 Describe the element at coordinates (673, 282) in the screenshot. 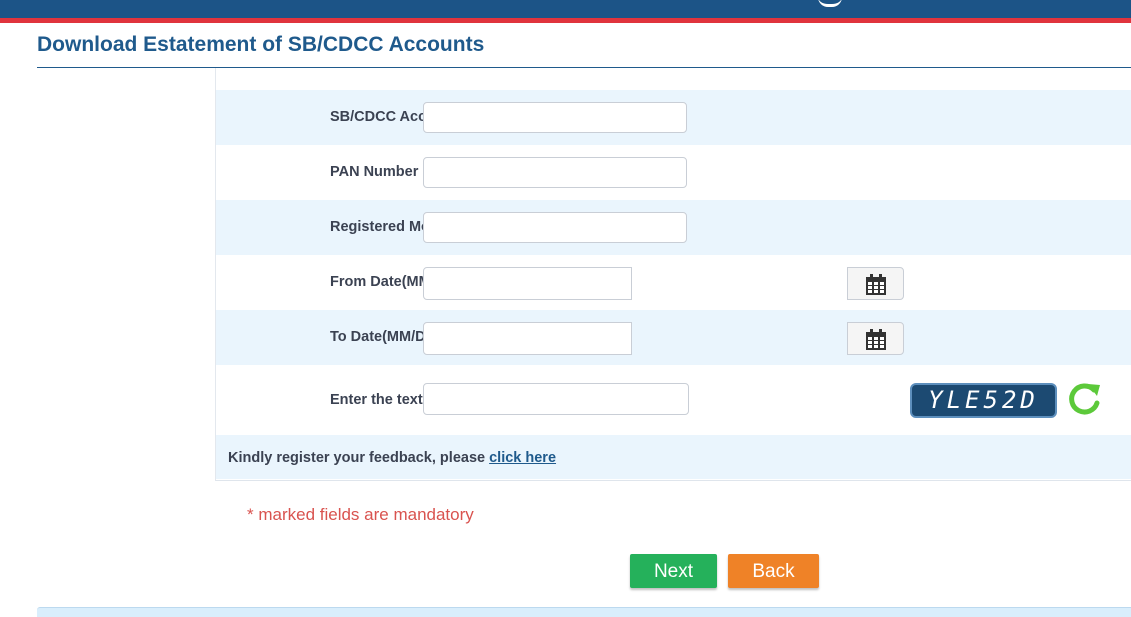

I see `form-row-from-date: From Date(MM/DD/YYYY)` at that location.